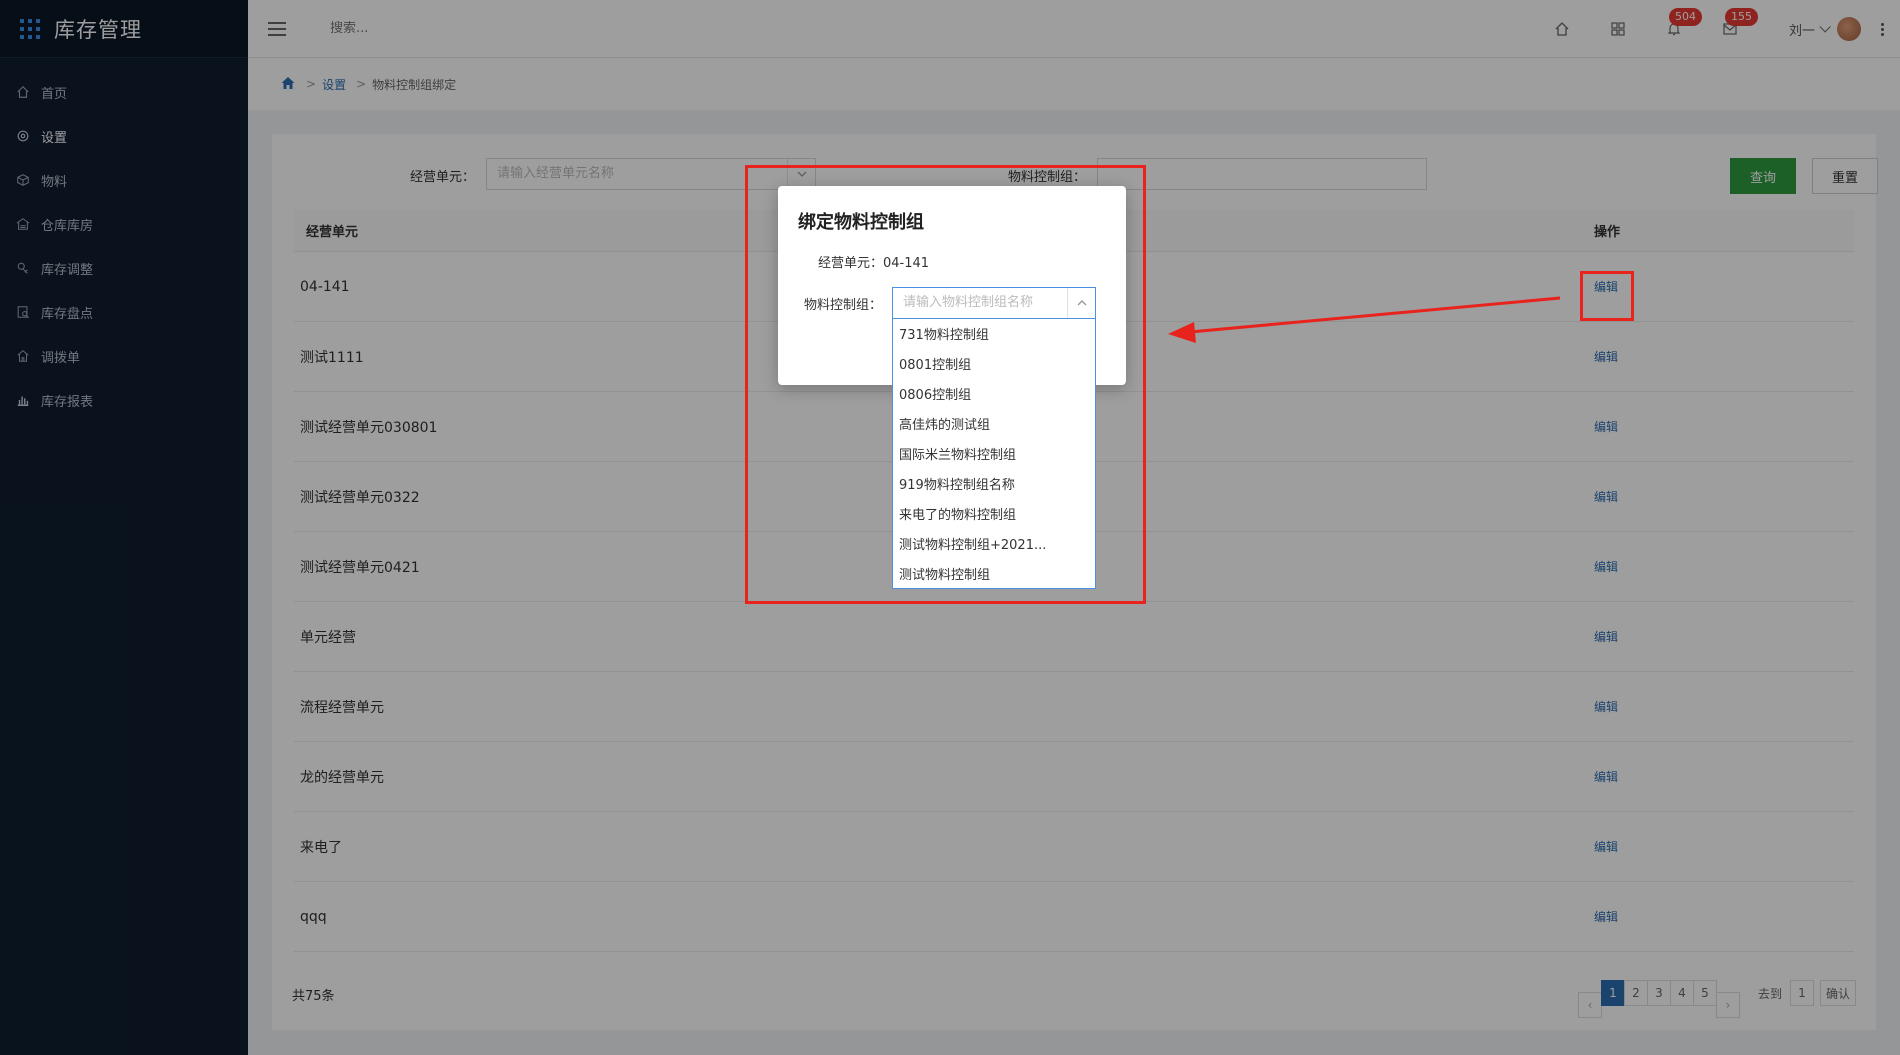 Image resolution: width=1900 pixels, height=1055 pixels. What do you see at coordinates (994, 396) in the screenshot?
I see `dropdown-option: 0806控制组` at bounding box center [994, 396].